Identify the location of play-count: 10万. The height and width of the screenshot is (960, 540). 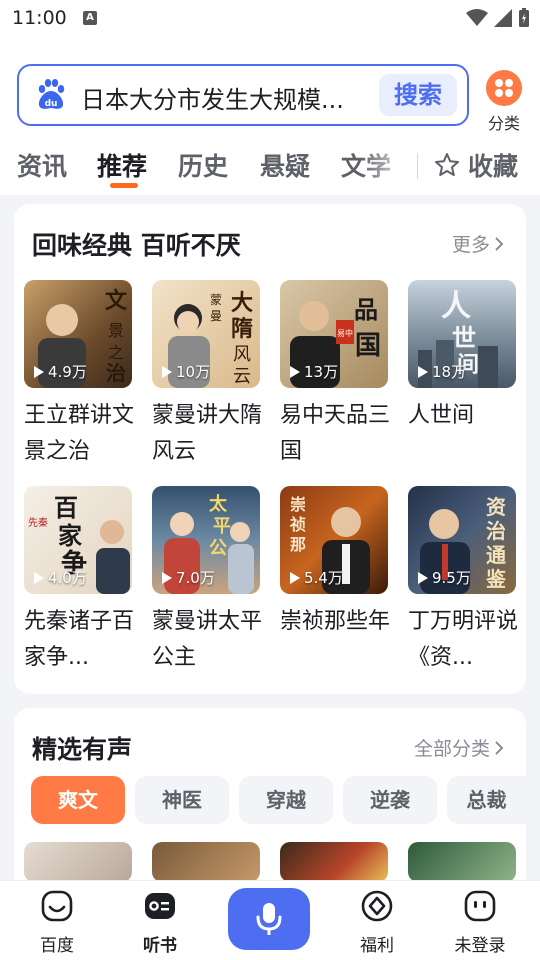
(186, 371).